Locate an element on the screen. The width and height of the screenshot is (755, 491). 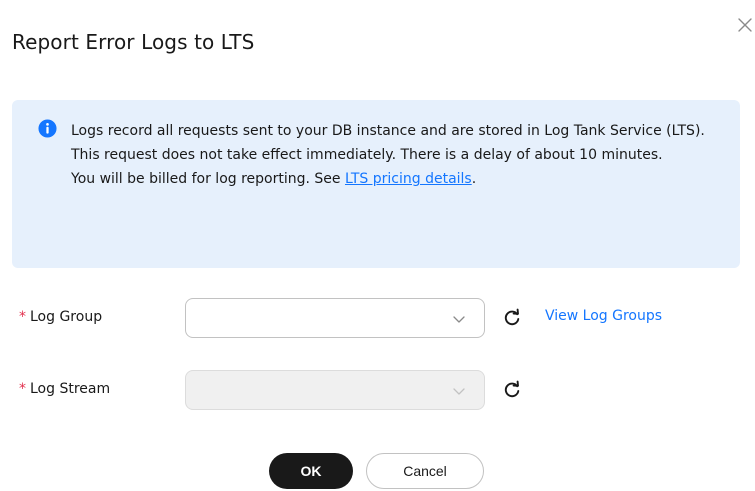
log-group-label-text: Log Group is located at coordinates (66, 317).